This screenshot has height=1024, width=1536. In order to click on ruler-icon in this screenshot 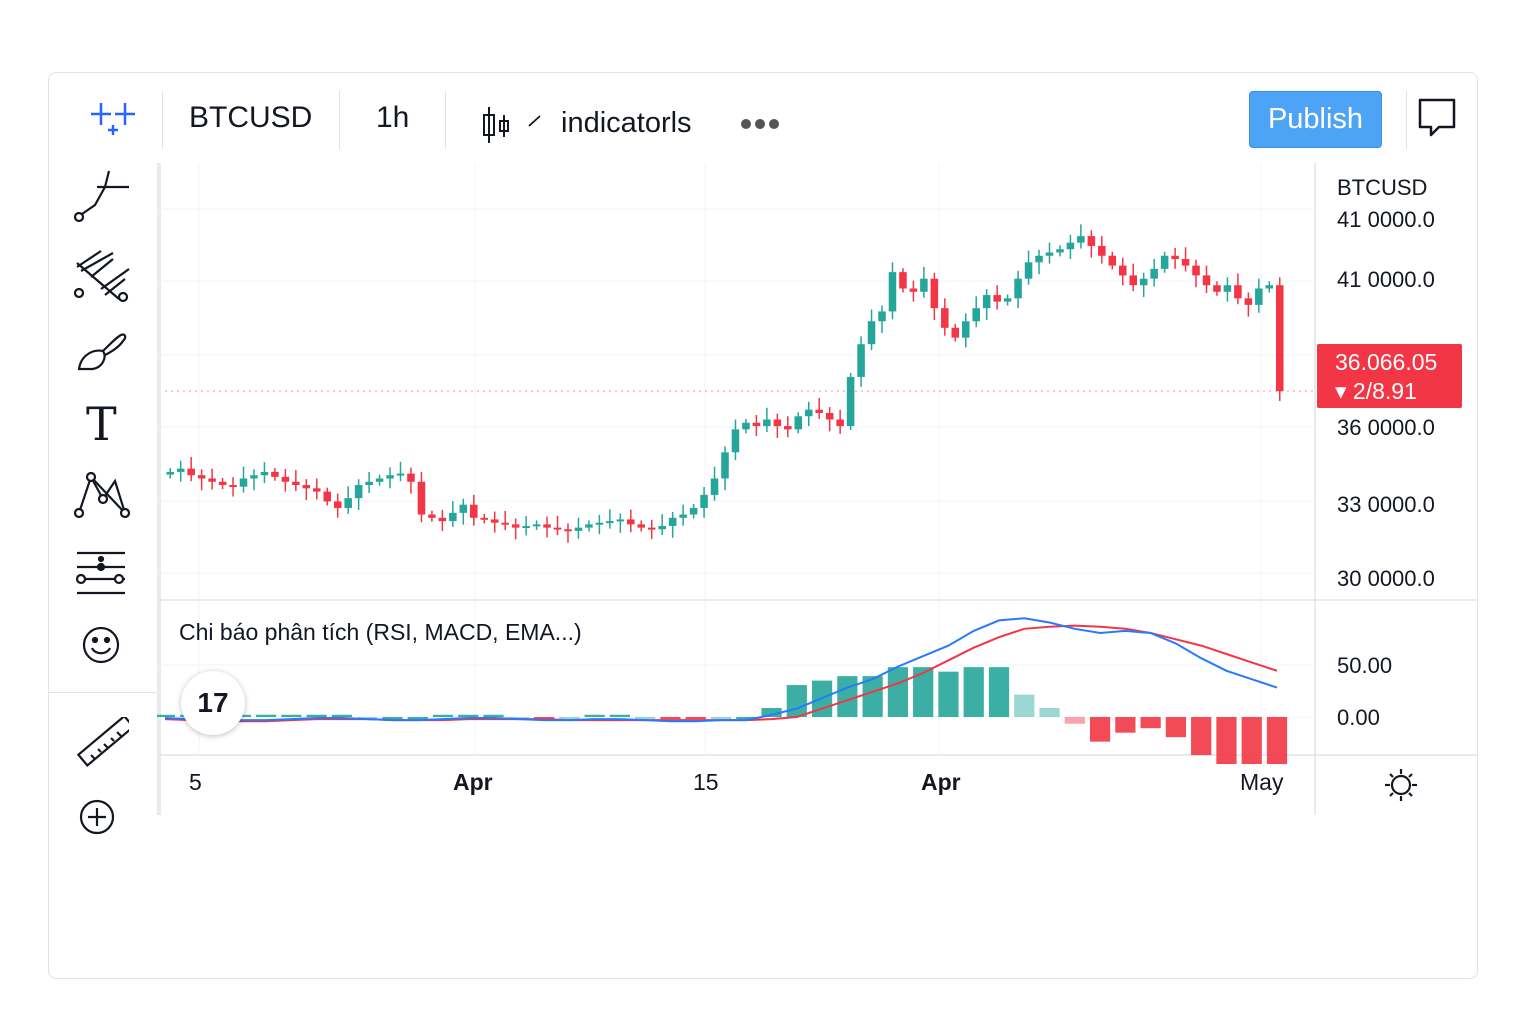, I will do `click(102, 744)`.